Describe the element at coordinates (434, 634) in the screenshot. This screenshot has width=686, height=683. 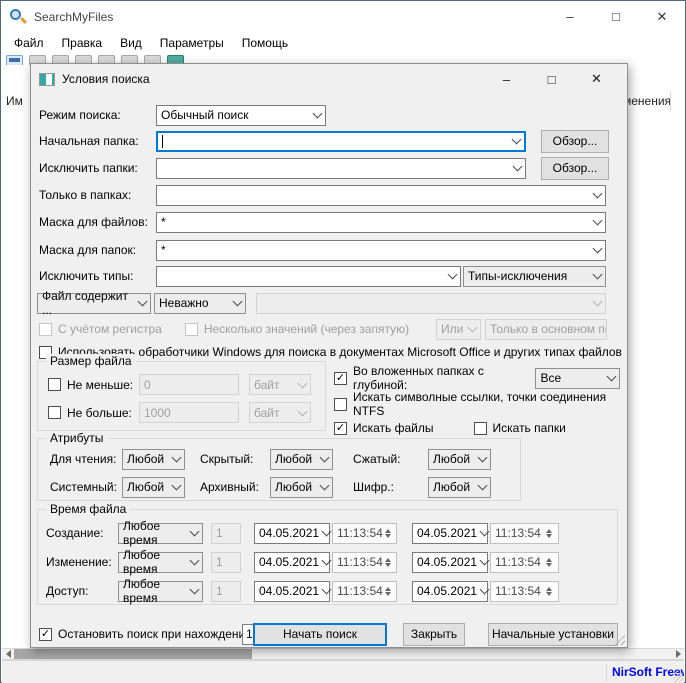
I see `close-dialog-button: Закрыть` at that location.